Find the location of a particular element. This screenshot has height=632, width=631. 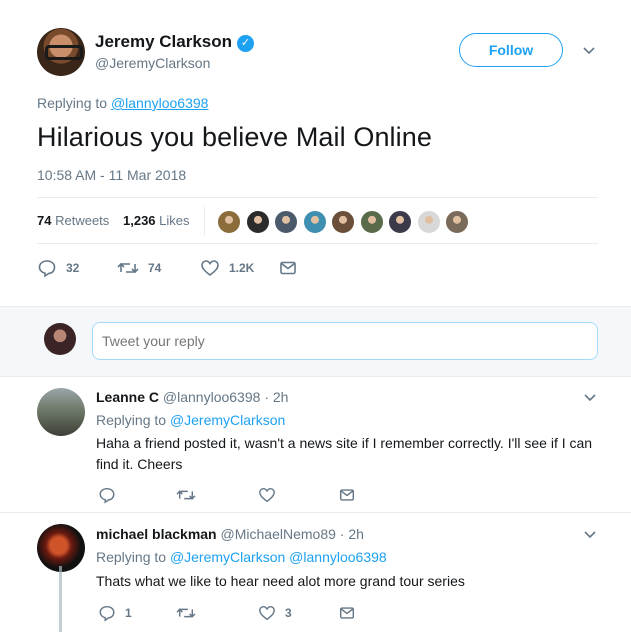

reply-composer is located at coordinates (315, 341).